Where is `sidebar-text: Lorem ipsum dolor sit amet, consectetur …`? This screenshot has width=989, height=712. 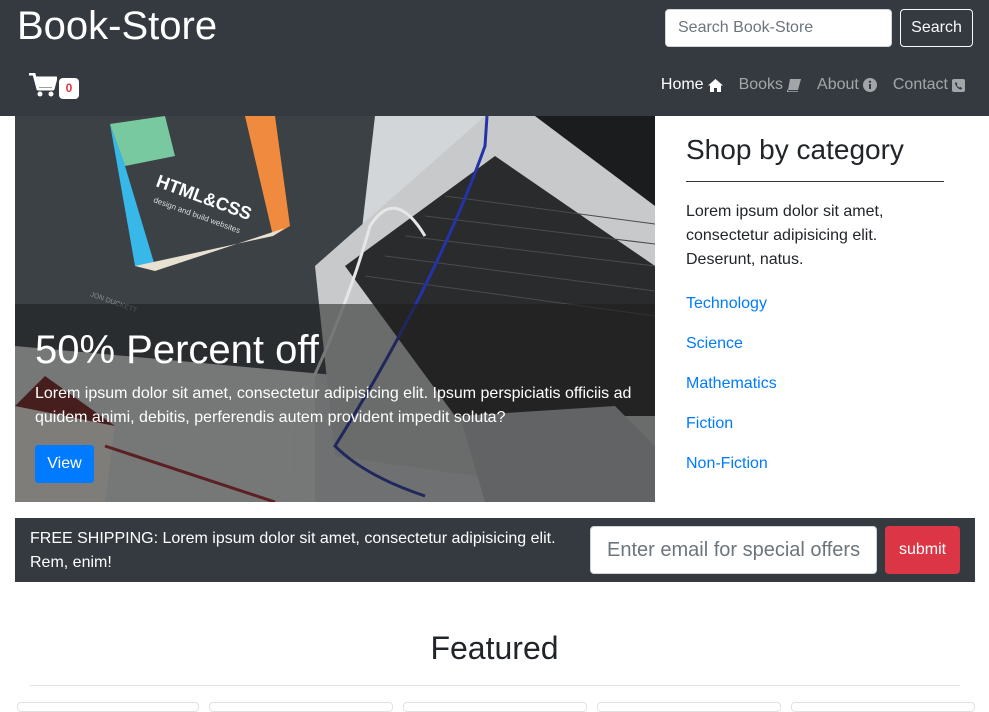
sidebar-text: Lorem ipsum dolor sit amet, consectetur … is located at coordinates (785, 235).